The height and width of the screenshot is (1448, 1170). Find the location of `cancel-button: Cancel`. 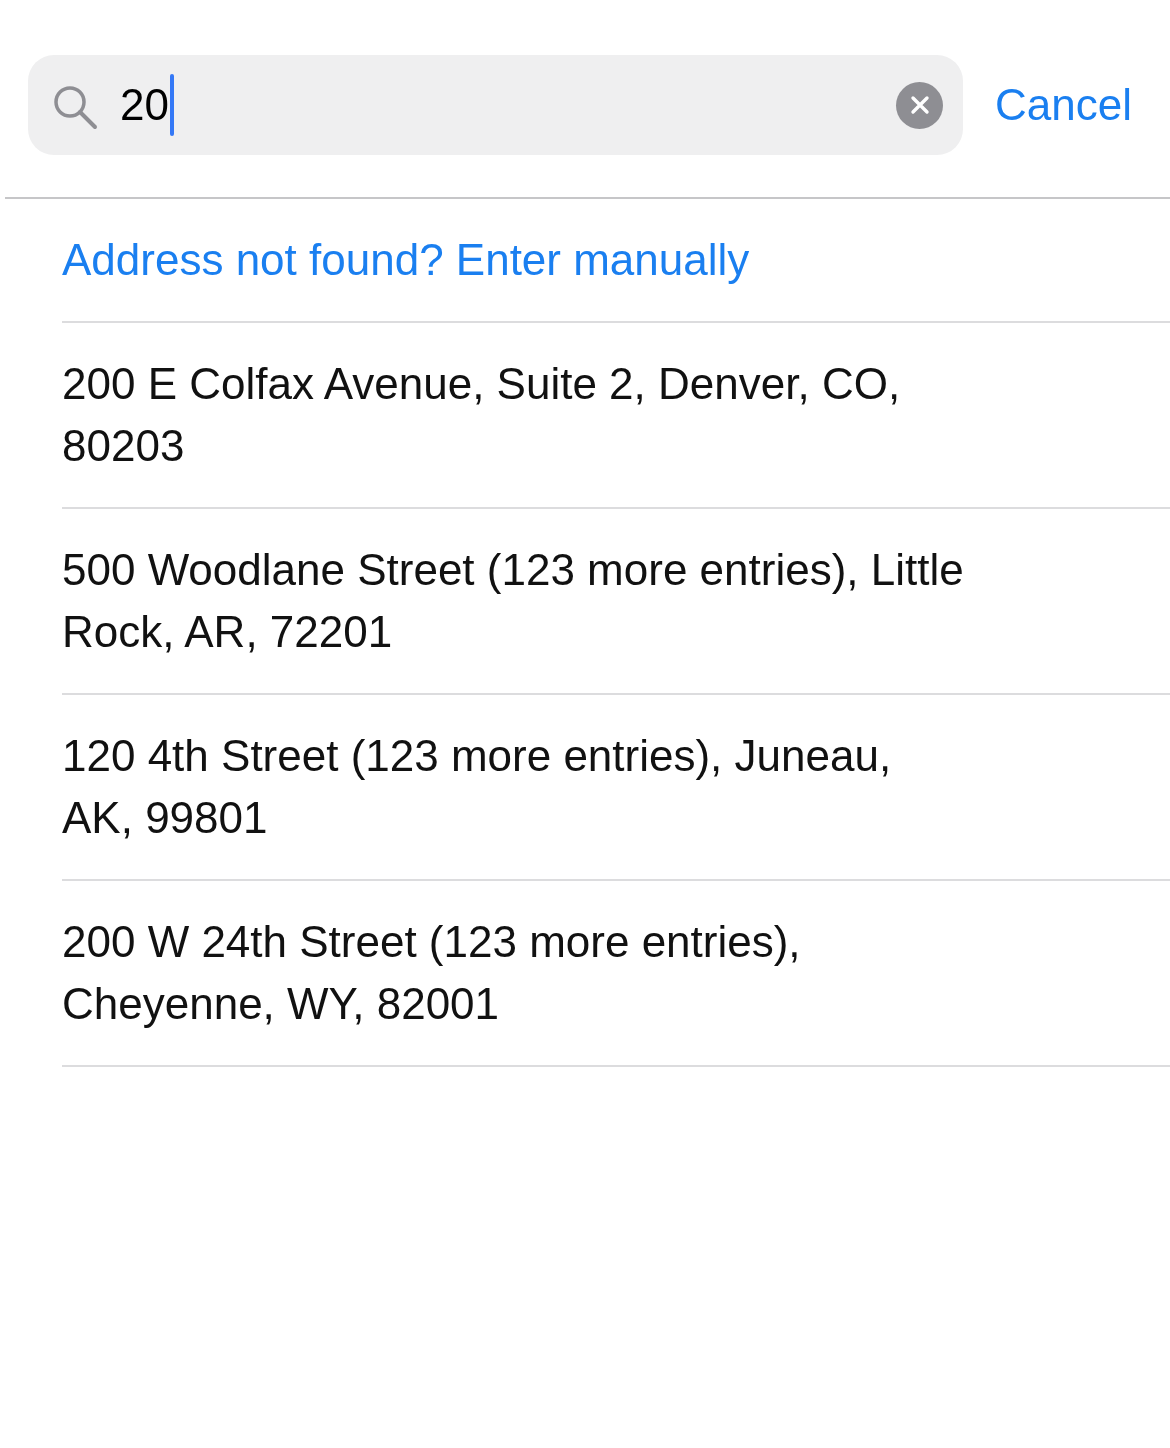

cancel-button: Cancel is located at coordinates (1063, 105).